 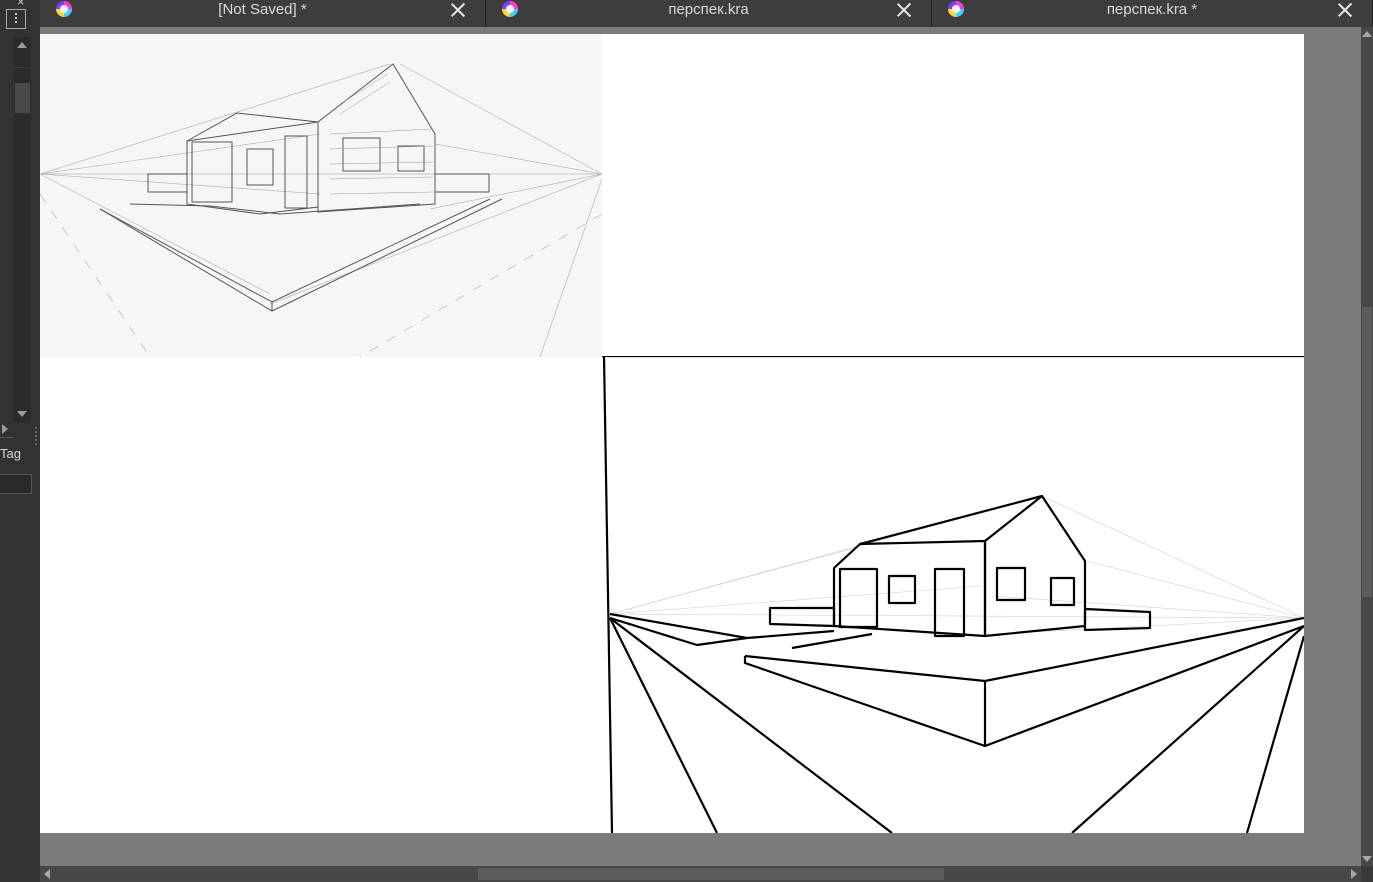 I want to click on tab-title: перспек.kra *, so click(x=1152, y=9).